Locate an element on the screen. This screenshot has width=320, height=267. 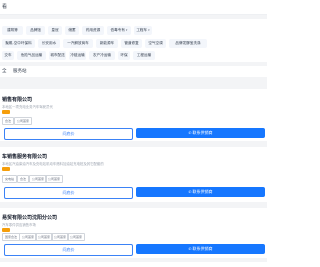
filter-chip: 药用资源 is located at coordinates (93, 30).